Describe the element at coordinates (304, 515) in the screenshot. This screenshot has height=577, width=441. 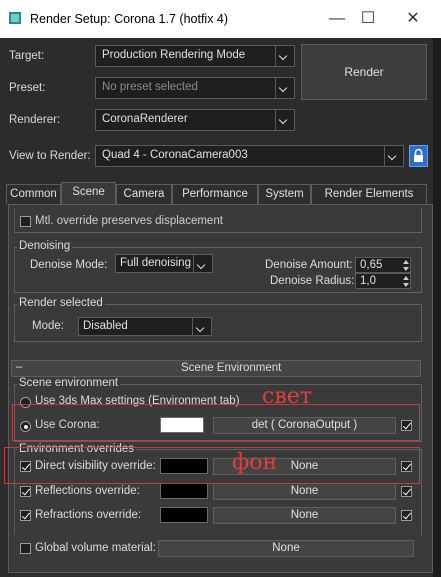
I see `refractions-map-button: None` at that location.